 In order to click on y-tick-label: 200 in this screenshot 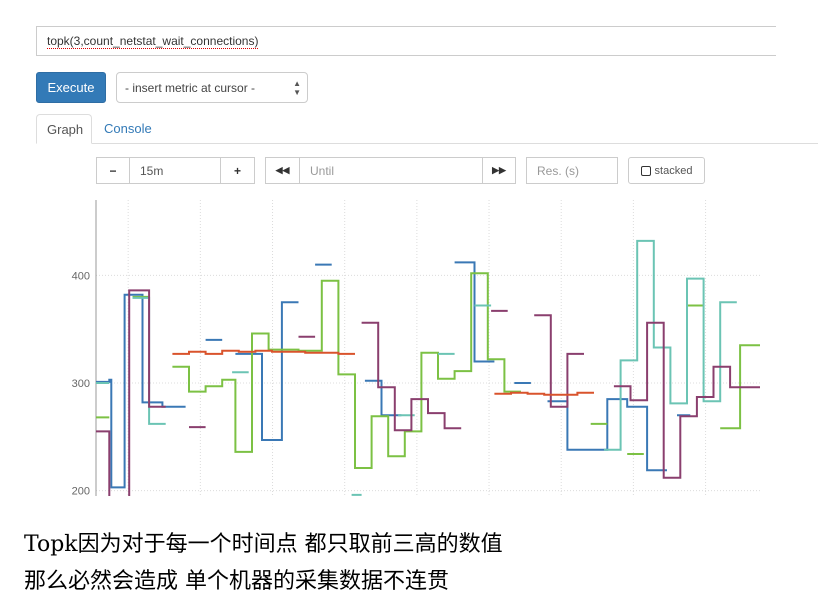, I will do `click(81, 491)`.